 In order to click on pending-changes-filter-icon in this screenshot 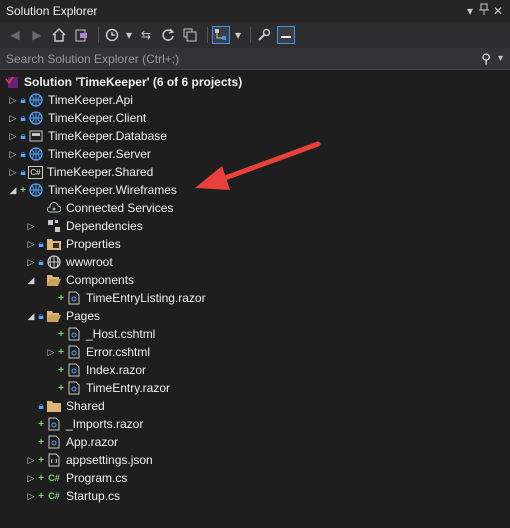, I will do `click(112, 35)`.